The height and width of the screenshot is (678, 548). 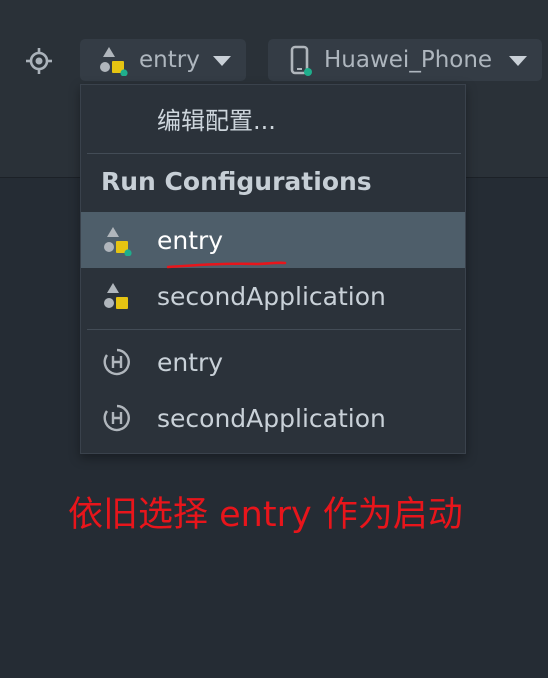 I want to click on menu-item-second-application: secondApplication, so click(x=273, y=296).